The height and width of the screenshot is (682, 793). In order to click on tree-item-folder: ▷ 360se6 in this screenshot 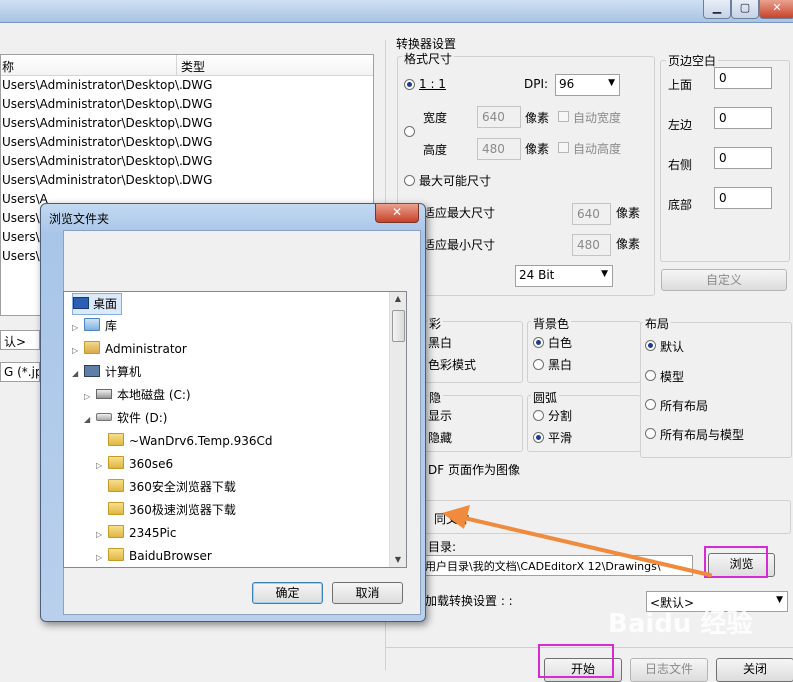, I will do `click(134, 464)`.